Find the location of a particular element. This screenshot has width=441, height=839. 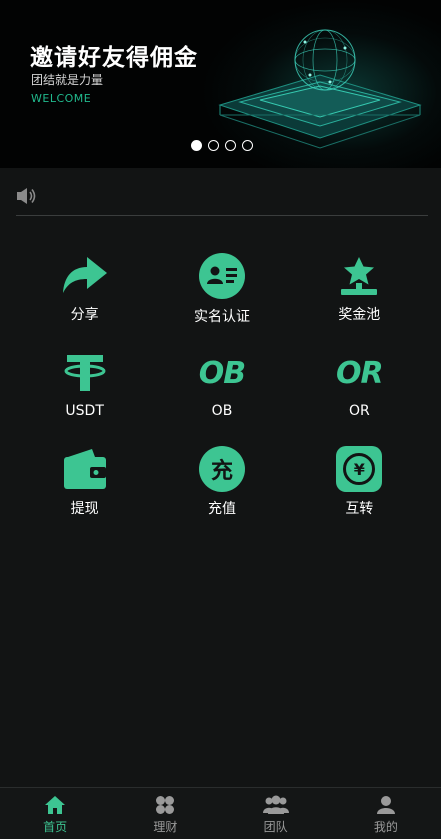

wallet-icon is located at coordinates (85, 469).